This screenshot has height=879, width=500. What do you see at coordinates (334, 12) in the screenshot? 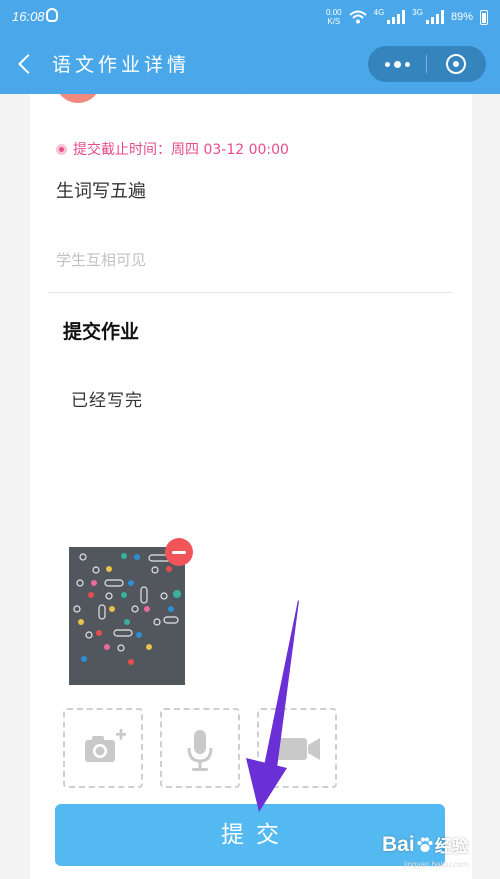
I see `net-speed-value: 0.00` at bounding box center [334, 12].